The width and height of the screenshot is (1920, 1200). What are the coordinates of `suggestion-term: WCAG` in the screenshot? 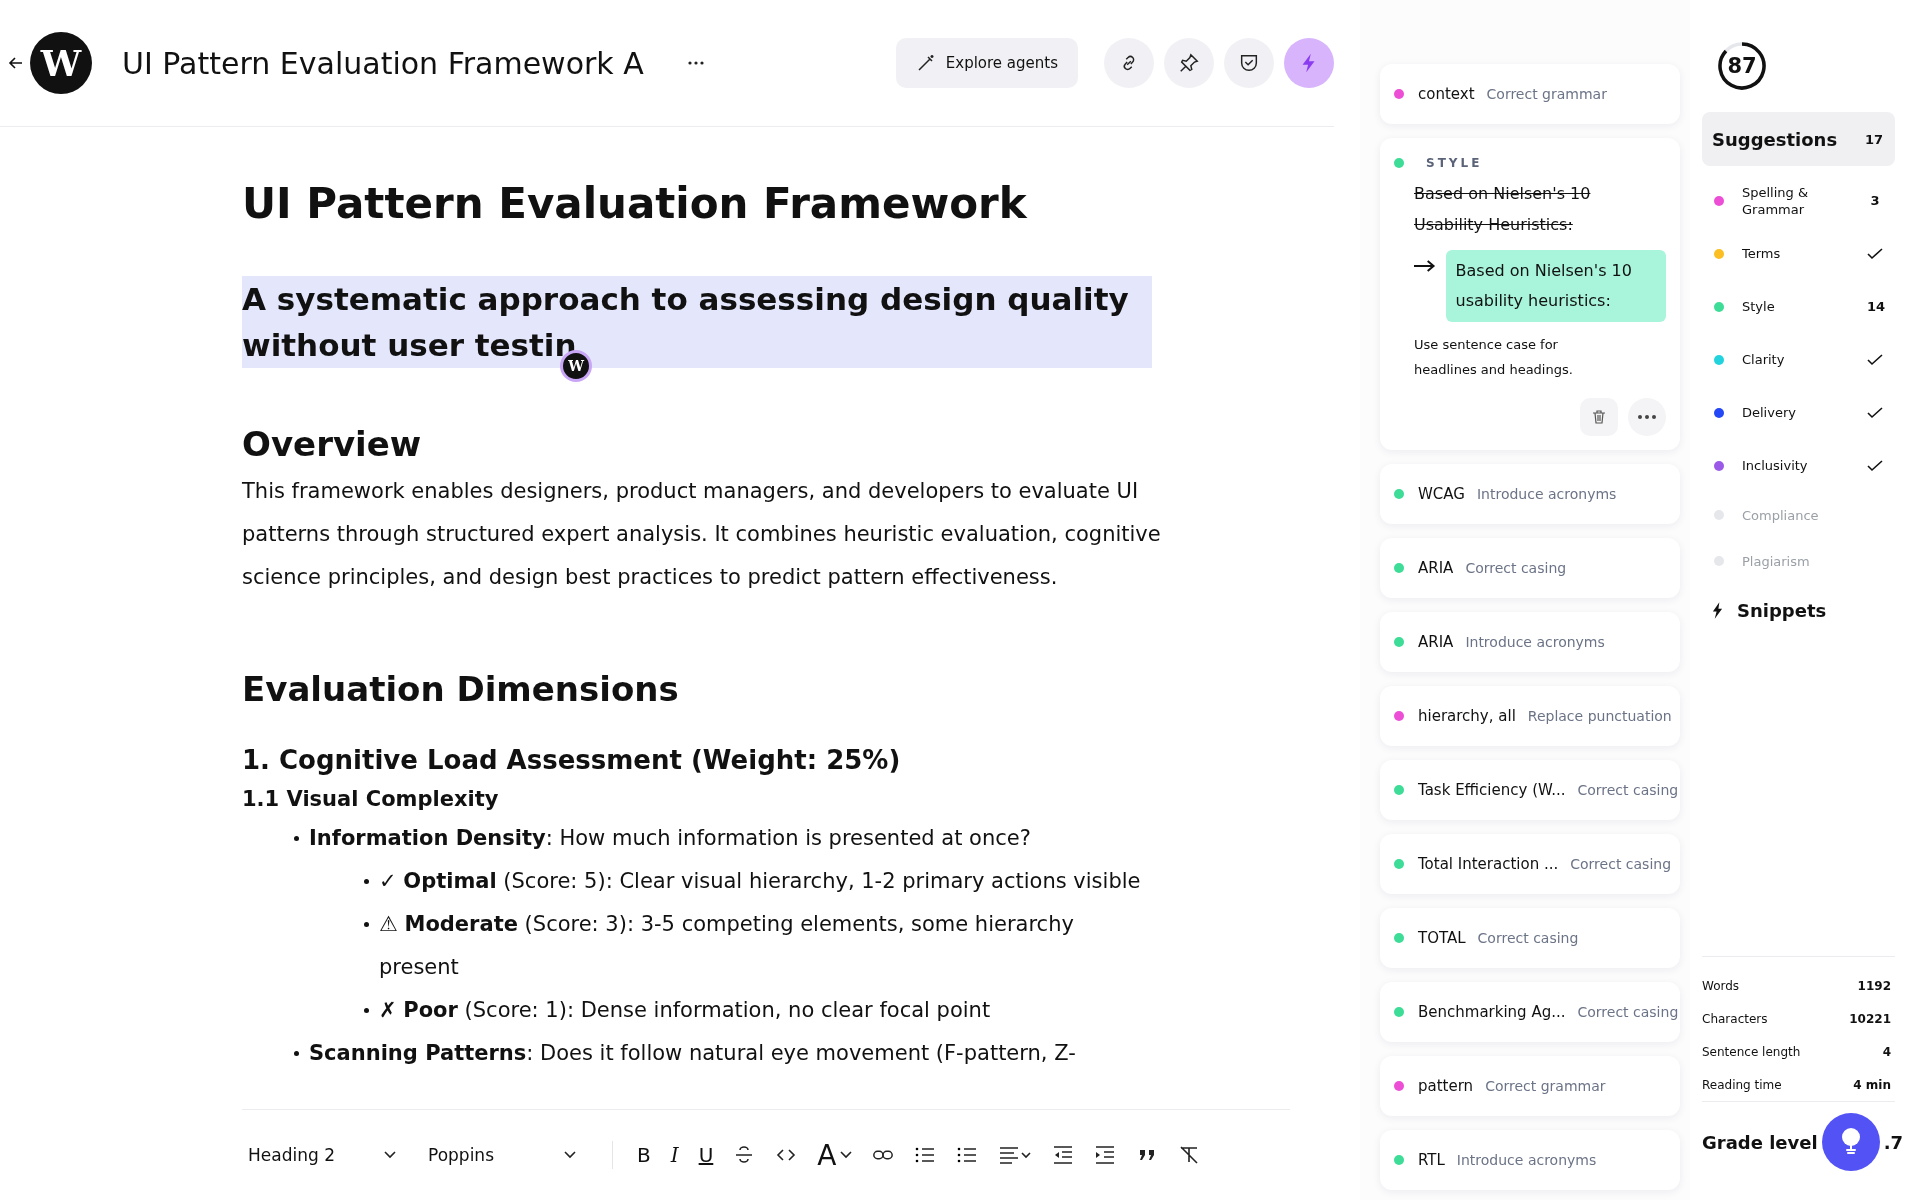 It's located at (1441, 494).